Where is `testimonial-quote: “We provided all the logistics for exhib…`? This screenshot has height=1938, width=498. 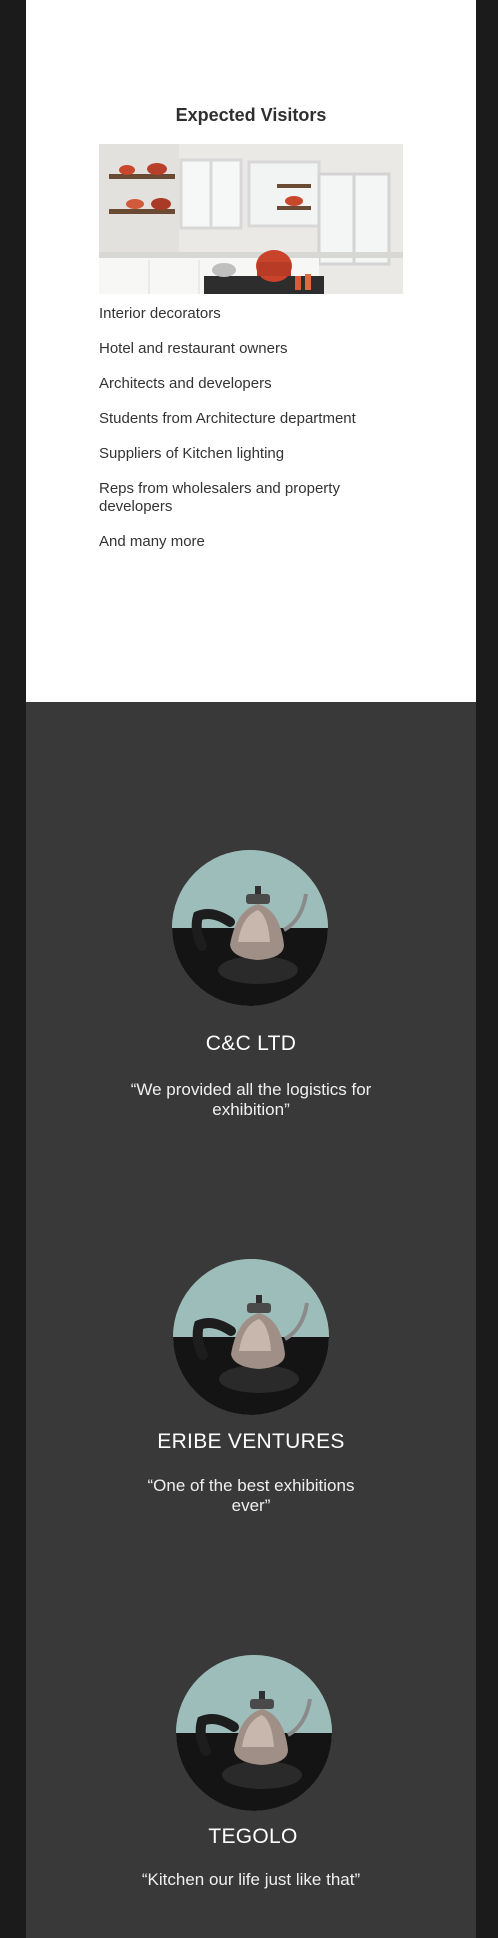 testimonial-quote: “We provided all the logistics for exhib… is located at coordinates (251, 1099).